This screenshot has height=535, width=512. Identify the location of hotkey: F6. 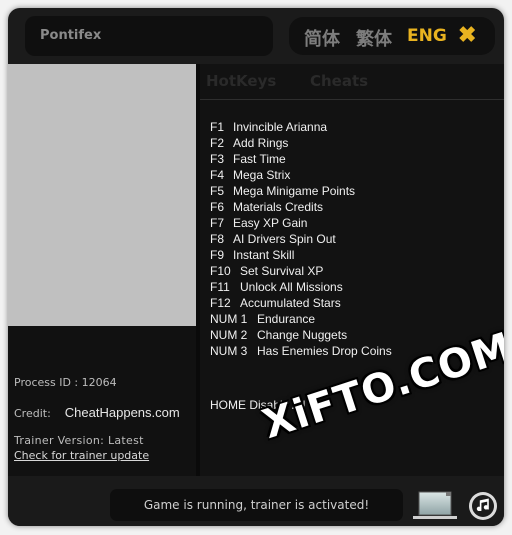
(217, 207).